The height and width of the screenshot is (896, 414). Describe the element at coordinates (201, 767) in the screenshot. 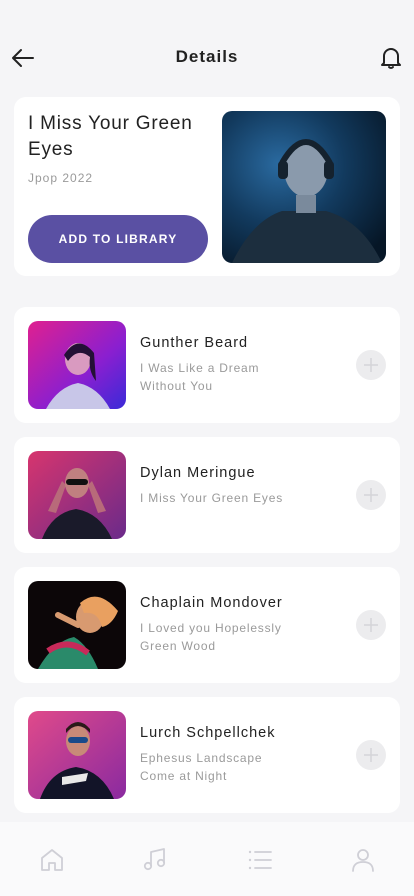

I see `track-song: Ephesus Landscape Come at Night` at that location.